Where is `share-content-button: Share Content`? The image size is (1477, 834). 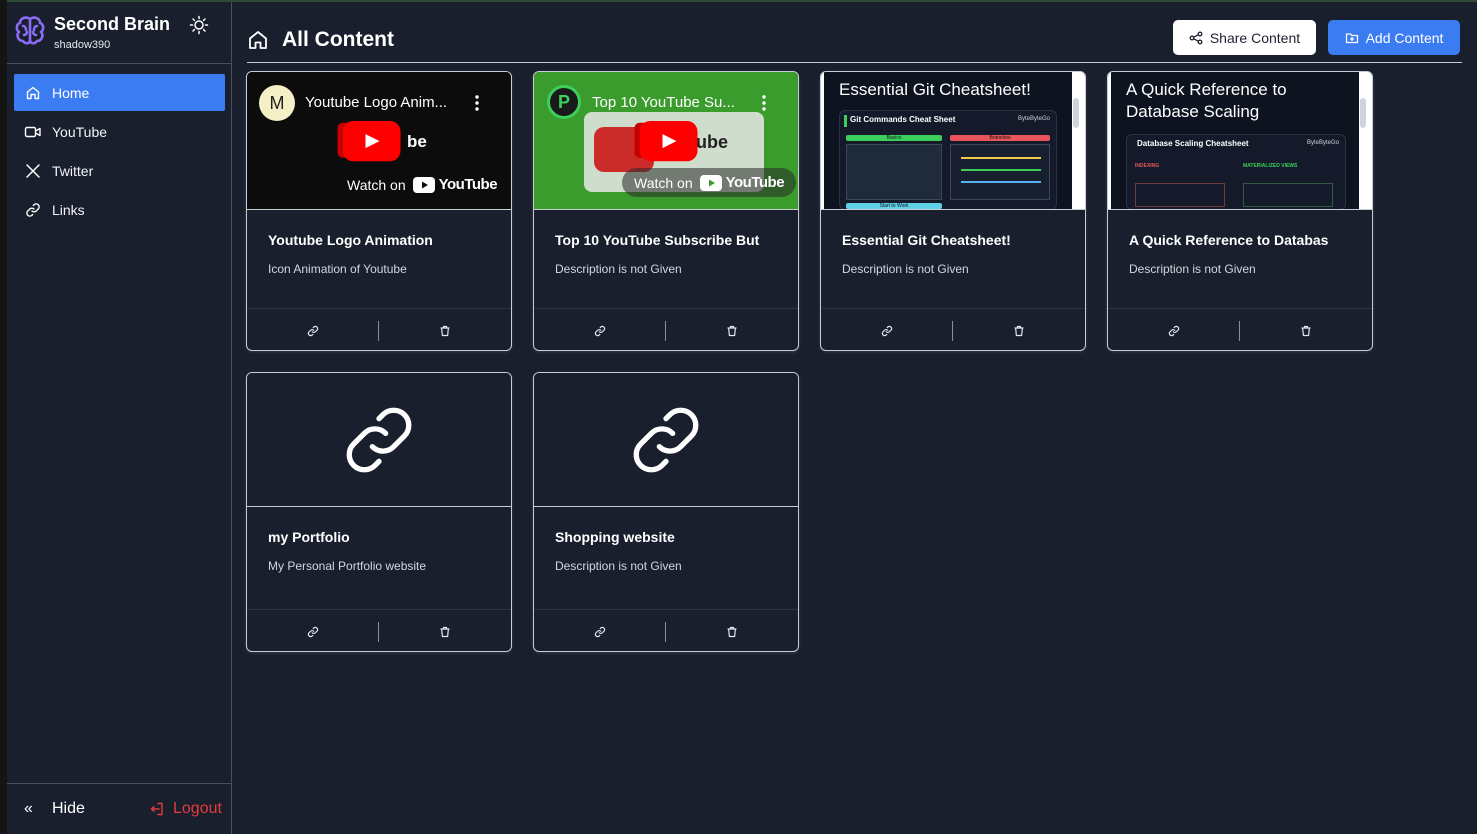
share-content-button: Share Content is located at coordinates (1244, 37).